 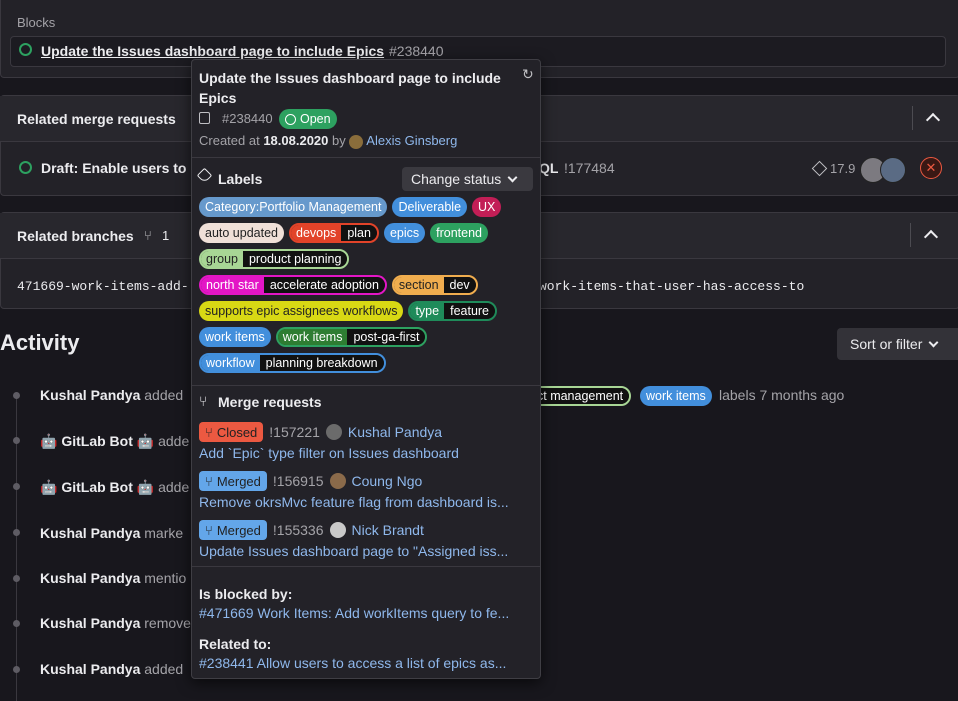 What do you see at coordinates (96, 119) in the screenshot?
I see `related-mrs-heading: Related merge requests` at bounding box center [96, 119].